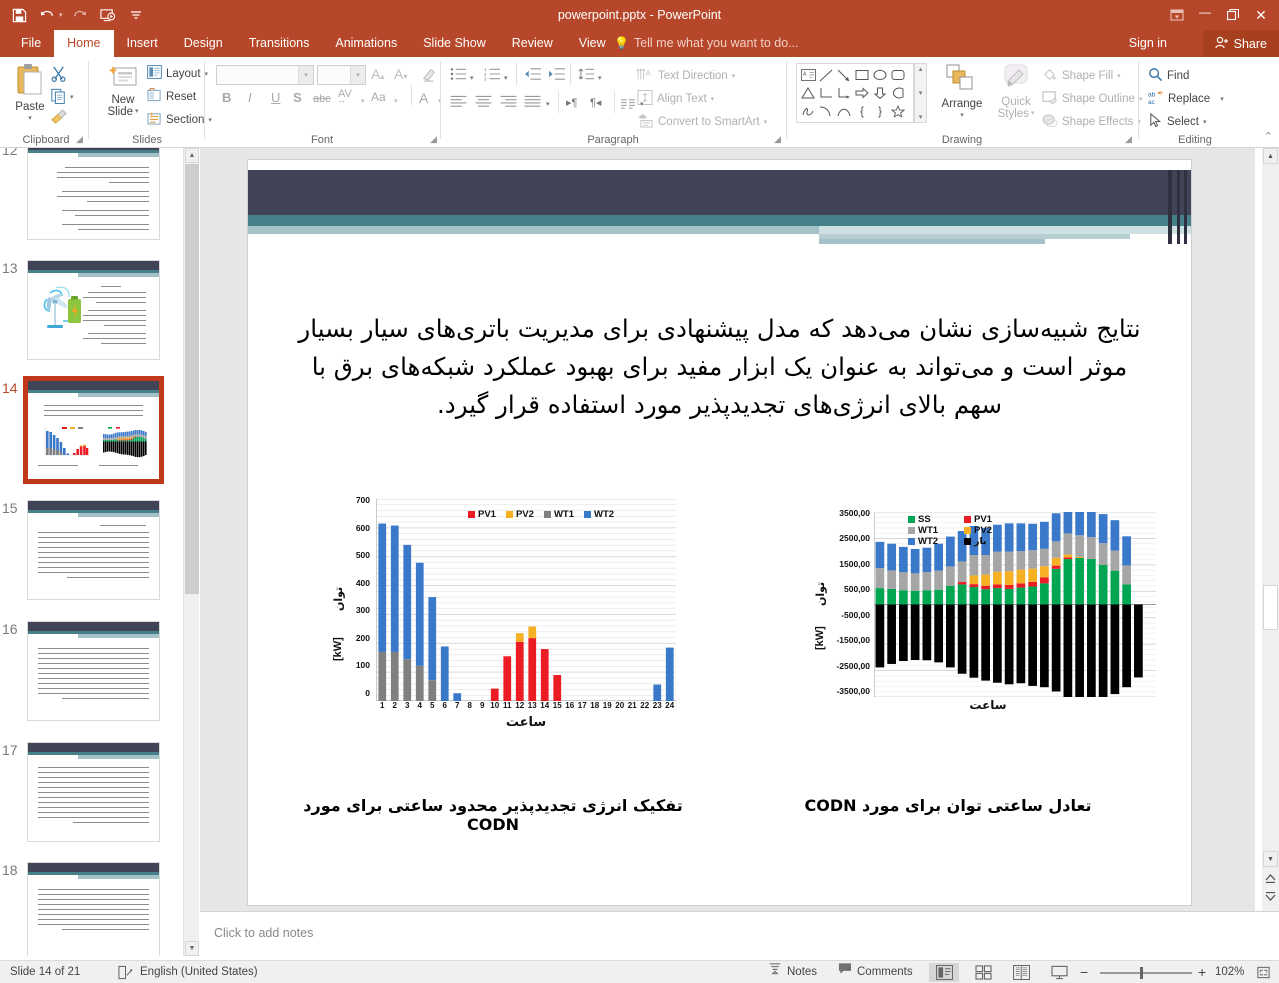 This screenshot has width=1279, height=983. Describe the element at coordinates (734, 76) in the screenshot. I see `text-direction-dropdown-icon: ▾` at that location.